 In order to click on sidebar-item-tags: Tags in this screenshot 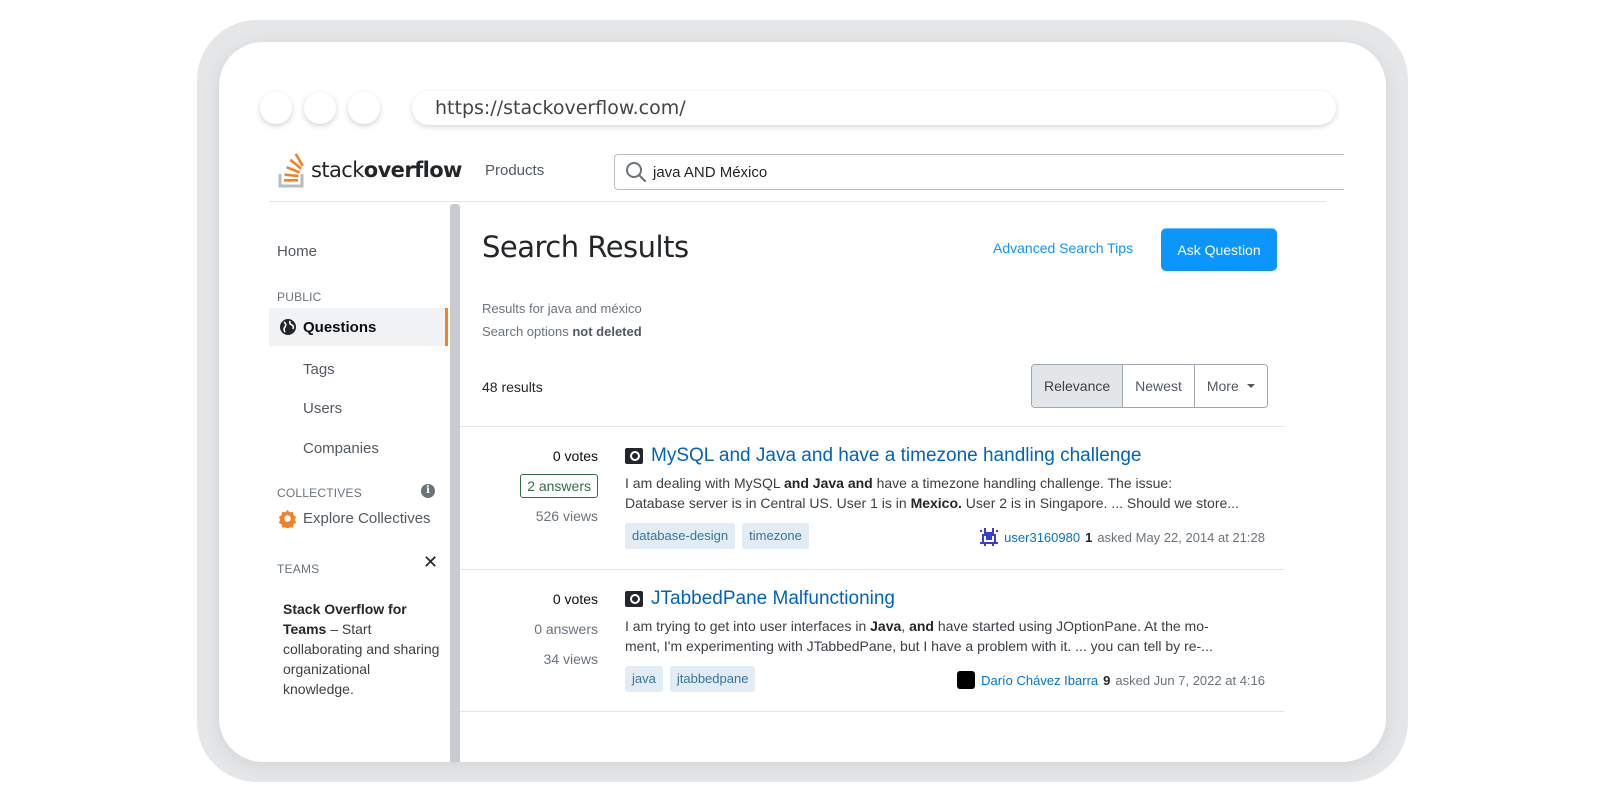, I will do `click(319, 369)`.